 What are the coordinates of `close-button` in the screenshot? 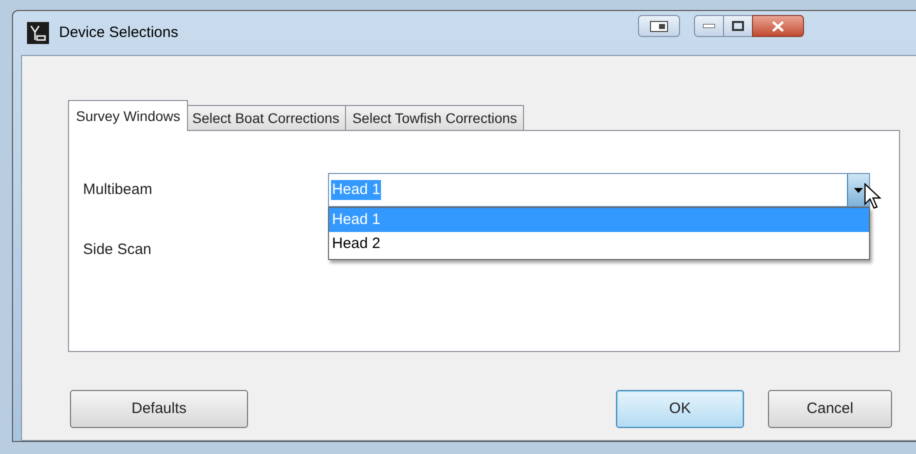 It's located at (778, 26).